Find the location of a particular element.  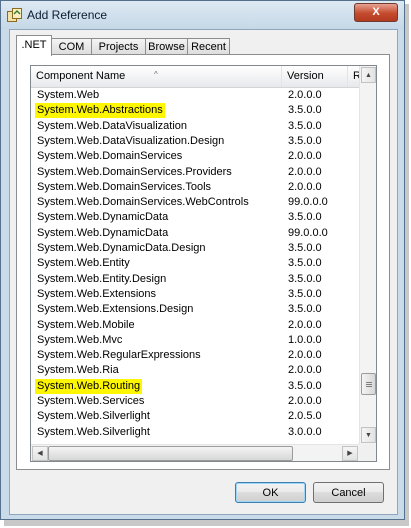

horizontal-scrollbar: ◀ ▶ is located at coordinates (195, 452).